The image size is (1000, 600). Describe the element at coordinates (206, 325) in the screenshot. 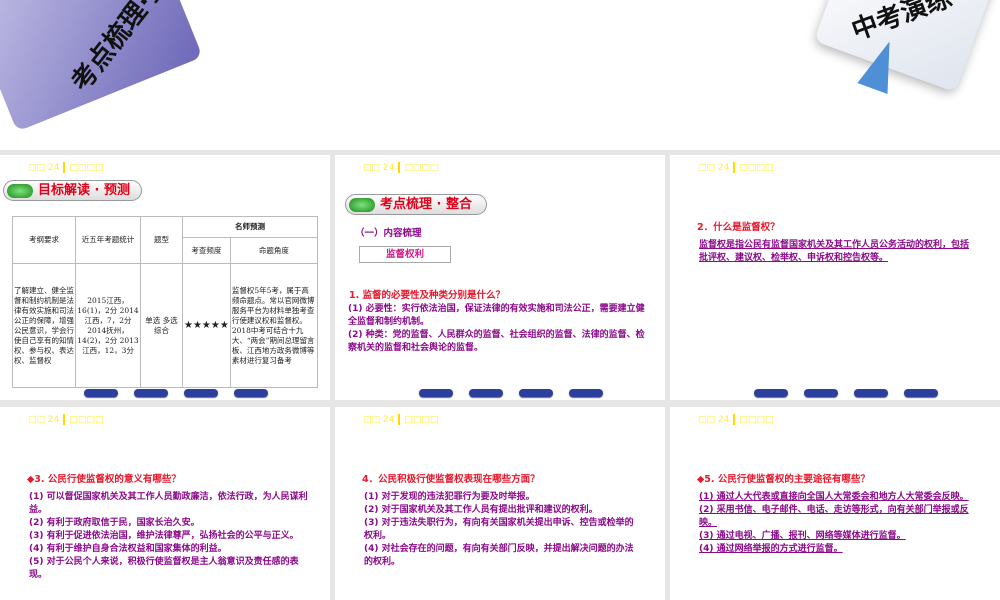

I see `cell-freq: ★★★★★` at that location.